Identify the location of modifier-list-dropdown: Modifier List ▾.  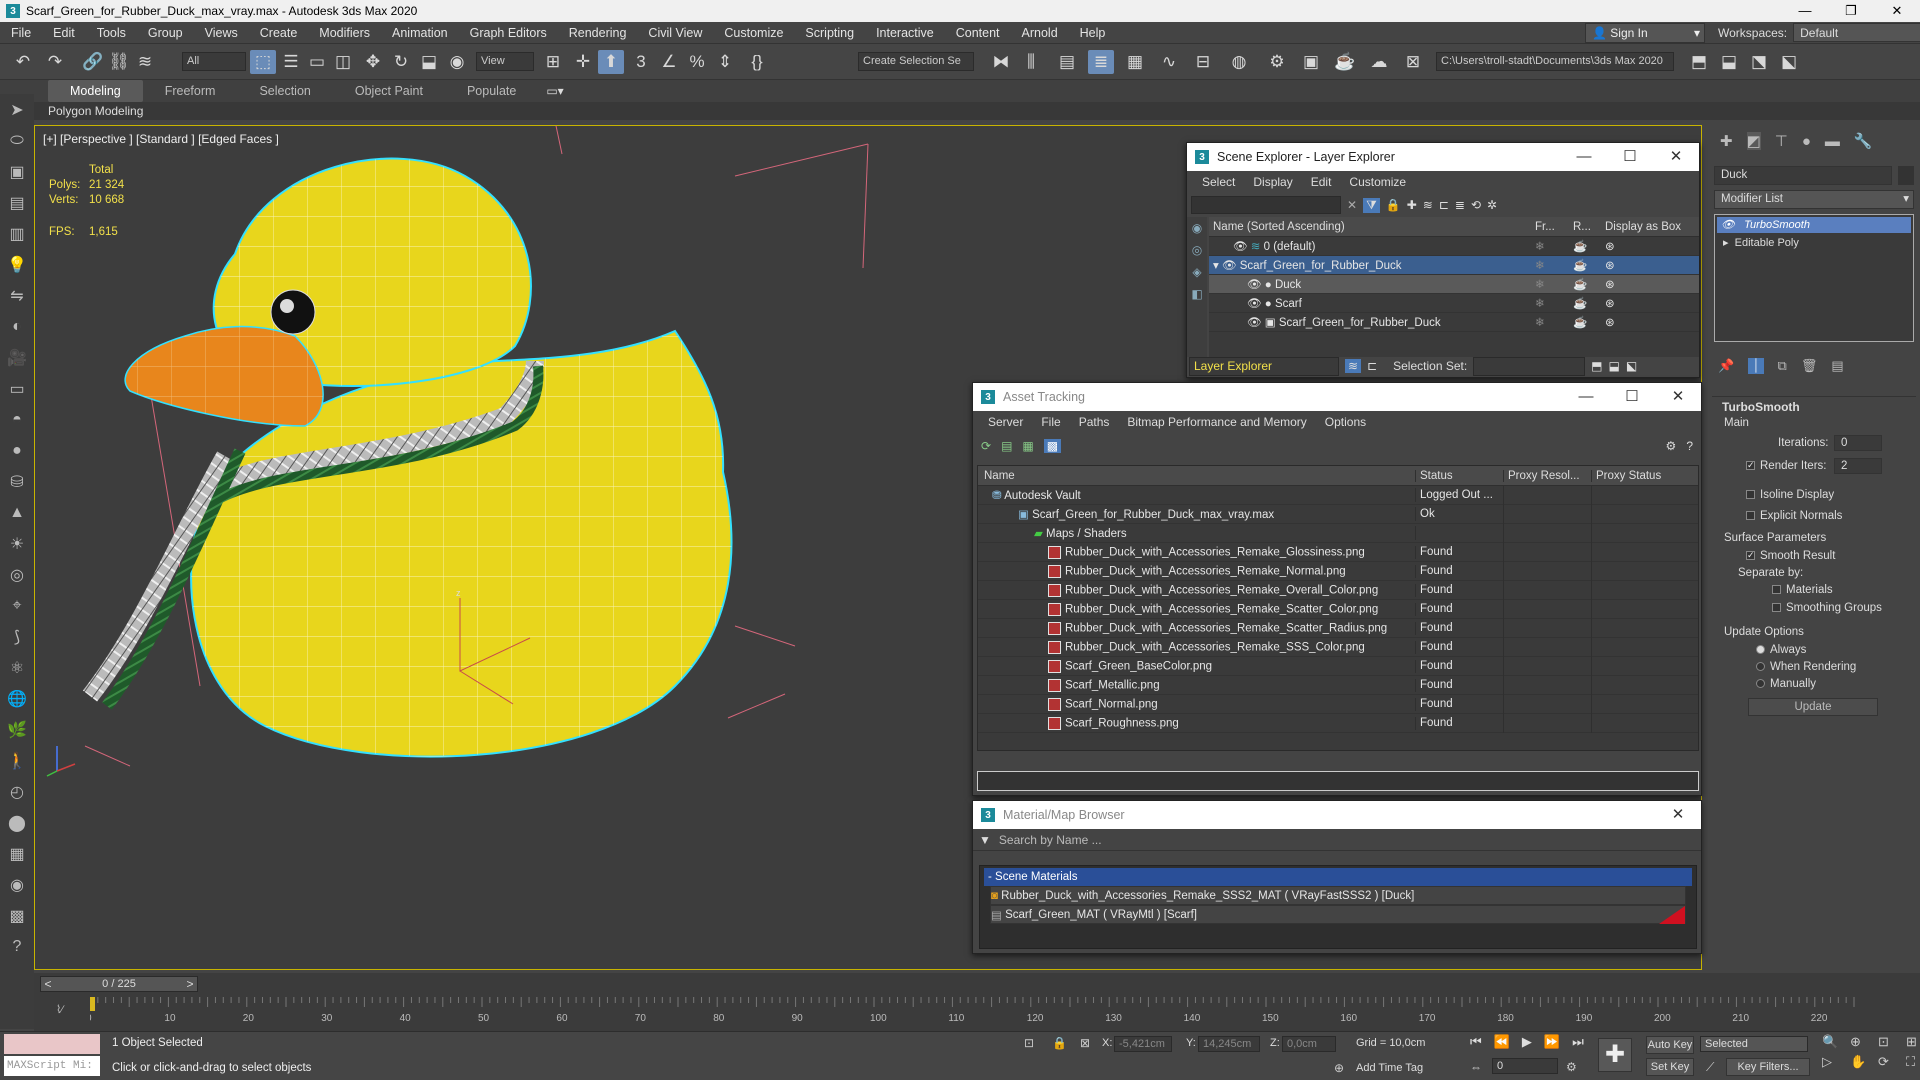
(1814, 199).